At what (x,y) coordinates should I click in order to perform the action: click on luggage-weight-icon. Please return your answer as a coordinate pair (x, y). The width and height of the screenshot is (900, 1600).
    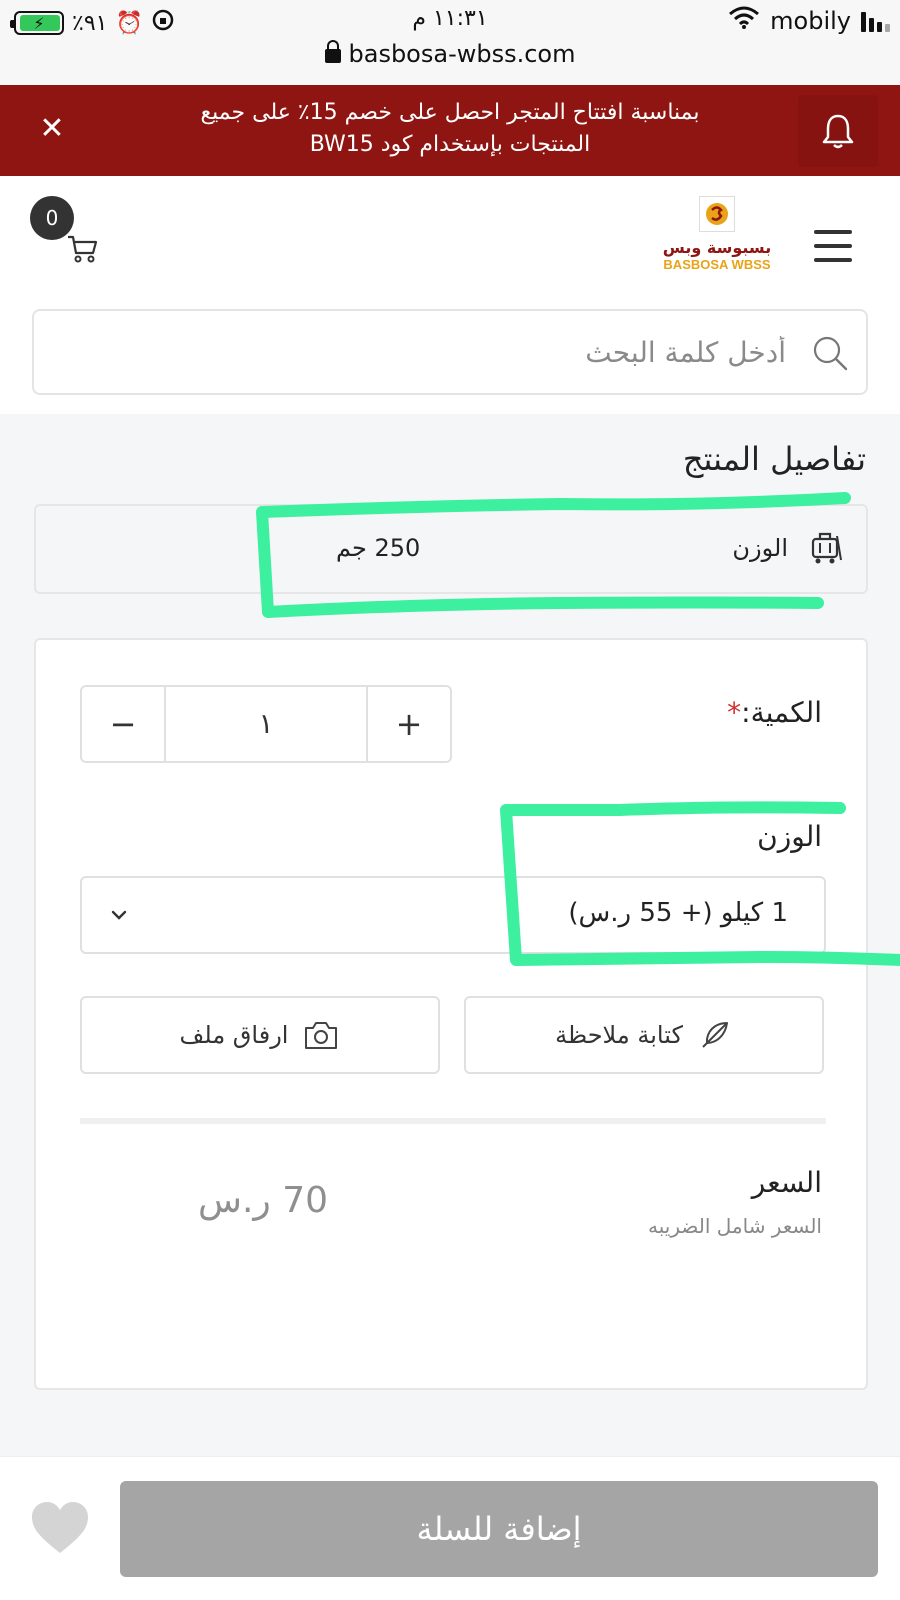
    Looking at the image, I should click on (826, 548).